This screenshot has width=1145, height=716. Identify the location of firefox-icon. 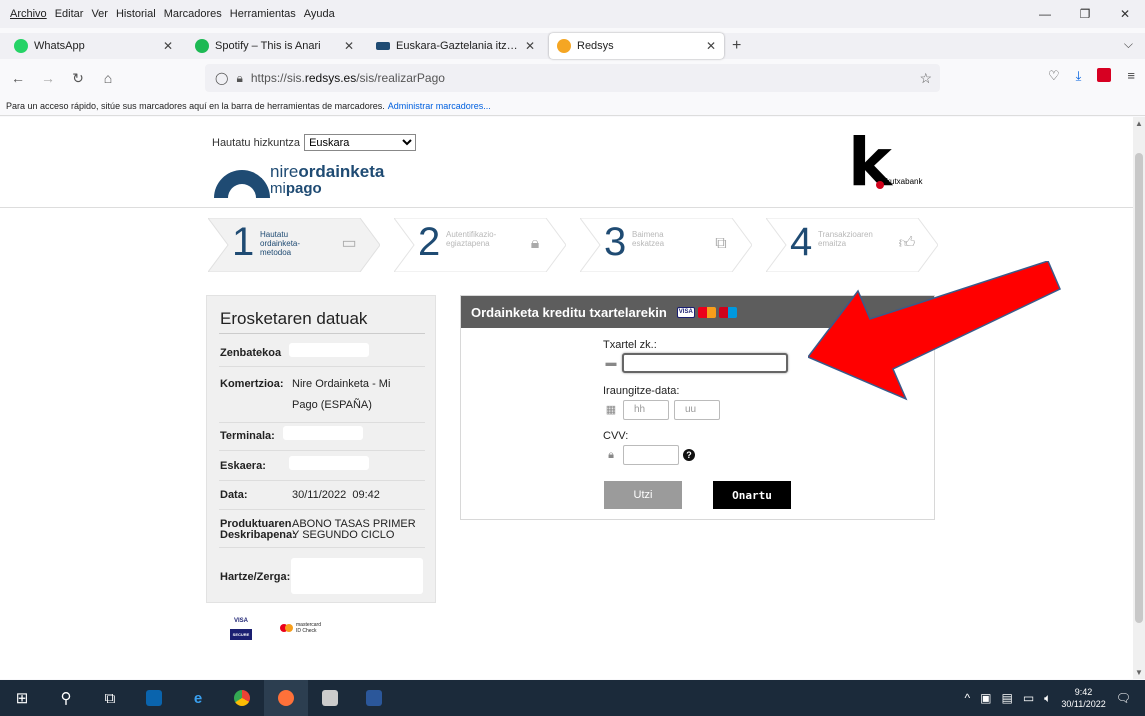
(286, 698).